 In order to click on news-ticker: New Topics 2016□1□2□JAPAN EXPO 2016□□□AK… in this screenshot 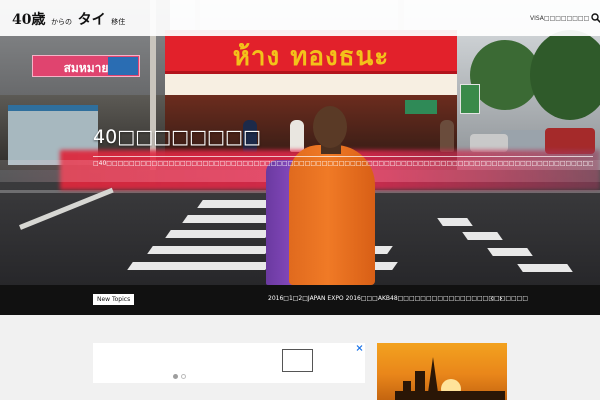, I will do `click(300, 300)`.